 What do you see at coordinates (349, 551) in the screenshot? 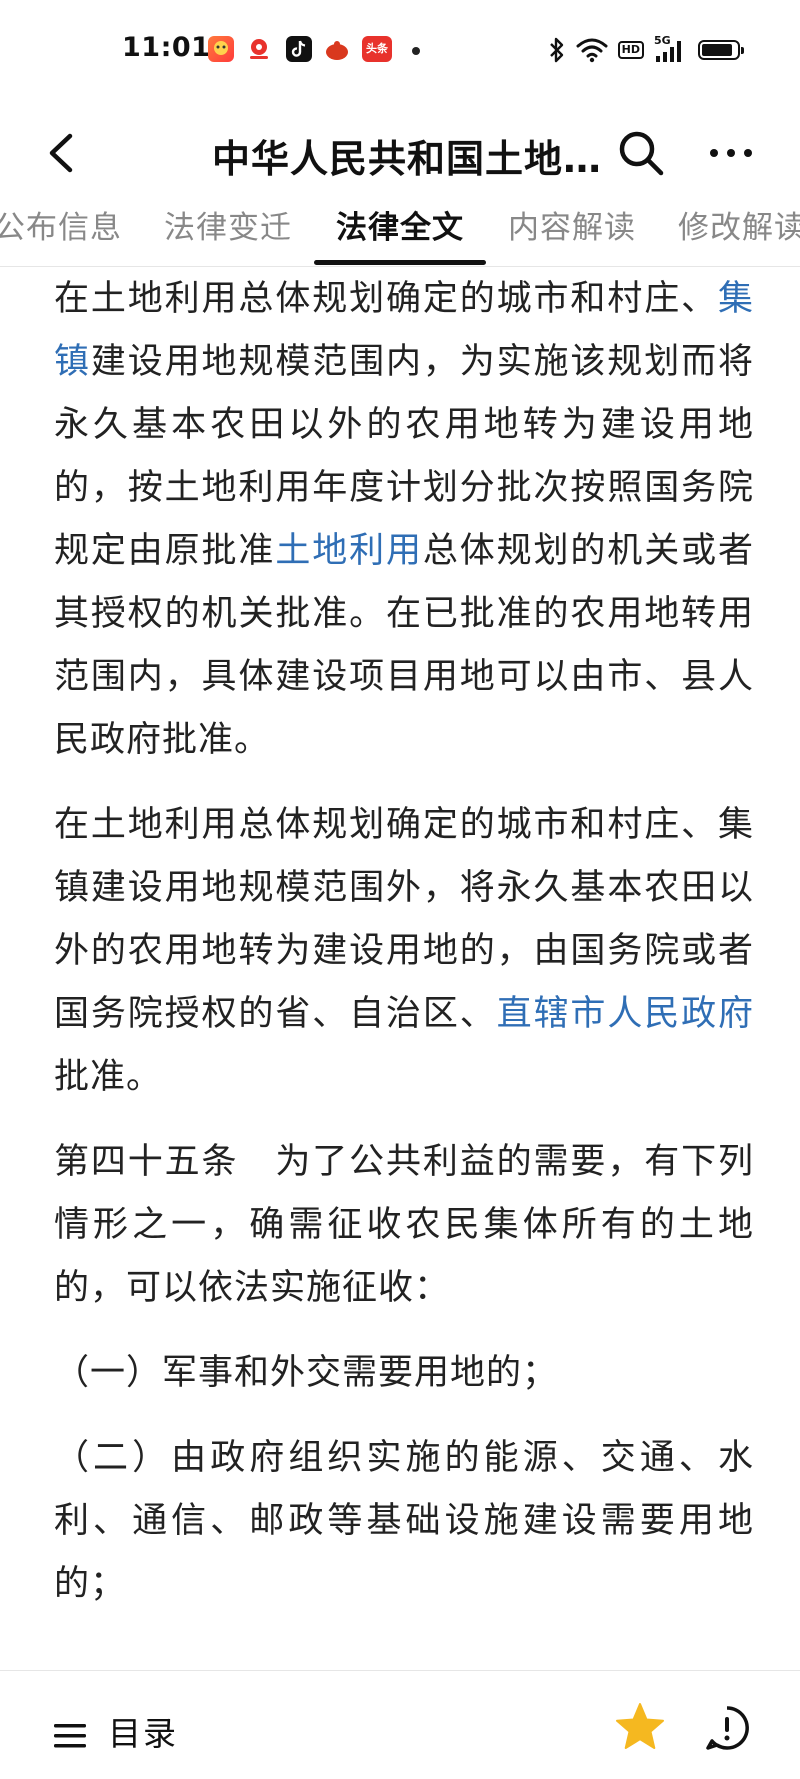
I see `term-link: 土地利用` at bounding box center [349, 551].